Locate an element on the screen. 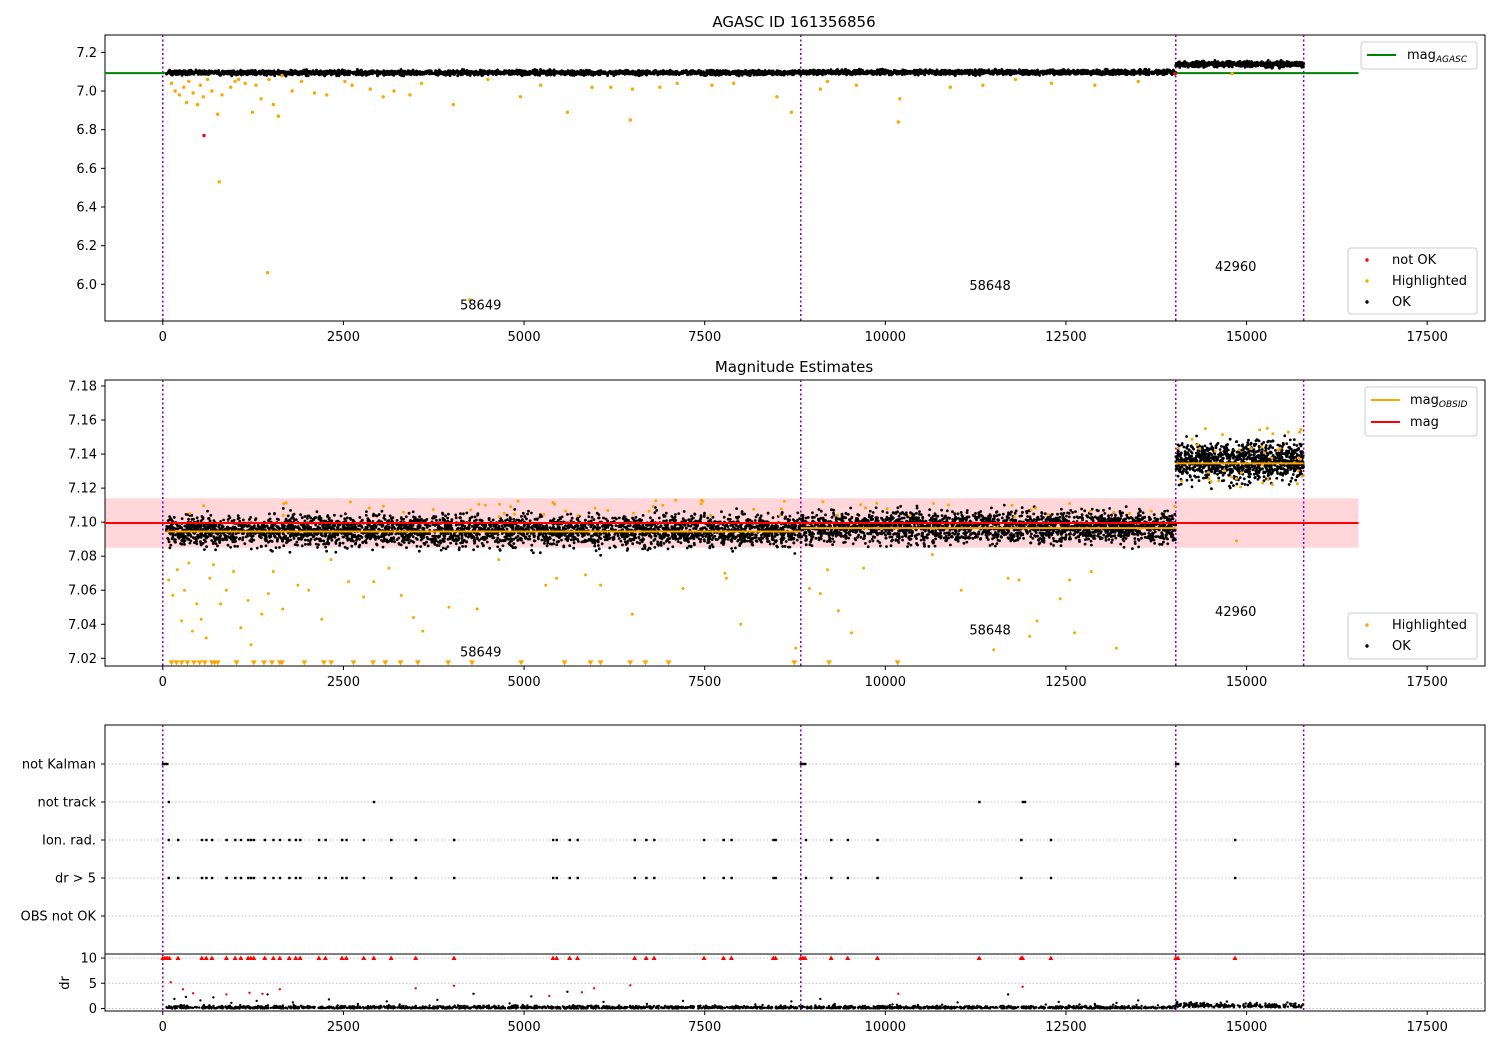 Image resolution: width=1500 pixels, height=1050 pixels. y-tick-label: 6.4 is located at coordinates (86, 207).